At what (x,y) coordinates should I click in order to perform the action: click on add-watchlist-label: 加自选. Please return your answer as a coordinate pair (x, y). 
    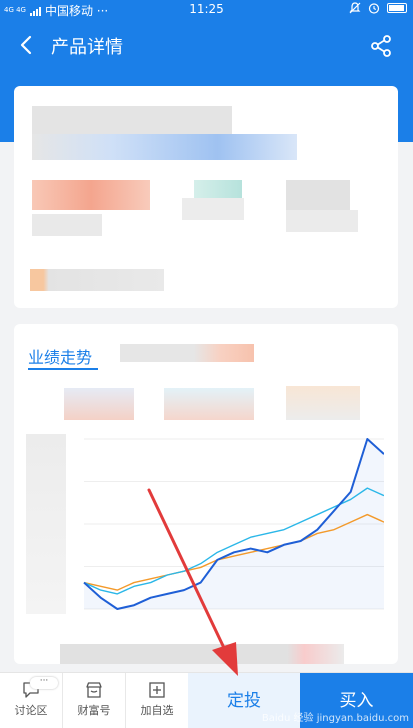
    Looking at the image, I should click on (157, 710).